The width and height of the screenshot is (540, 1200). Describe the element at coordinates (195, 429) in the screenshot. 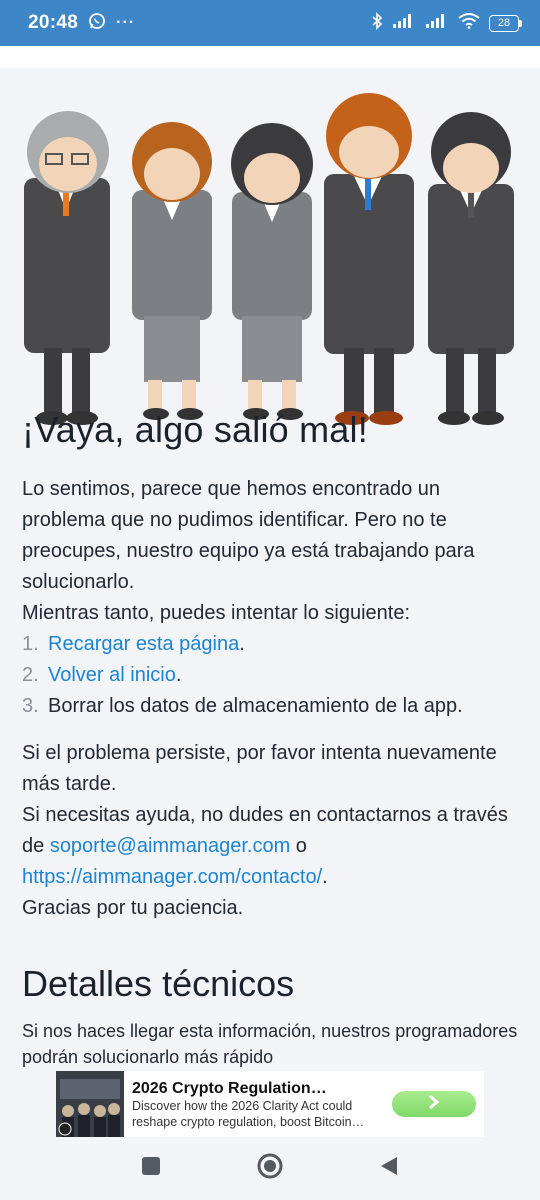

I see `page-title: ¡Vaya, algo salió mal!` at that location.